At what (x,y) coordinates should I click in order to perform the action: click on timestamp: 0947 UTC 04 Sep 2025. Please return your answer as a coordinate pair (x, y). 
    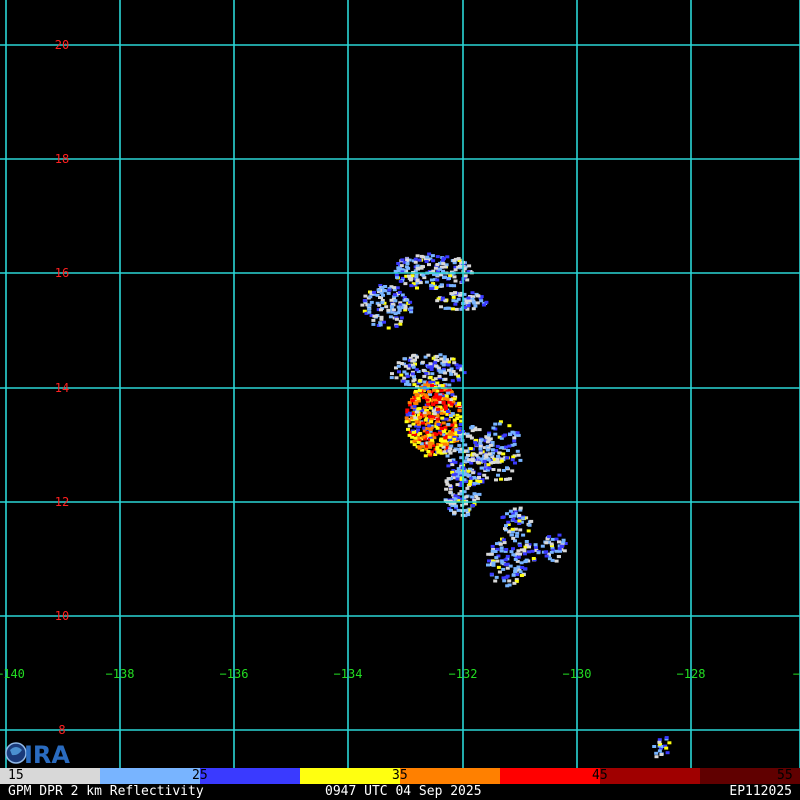
    Looking at the image, I should click on (403, 791).